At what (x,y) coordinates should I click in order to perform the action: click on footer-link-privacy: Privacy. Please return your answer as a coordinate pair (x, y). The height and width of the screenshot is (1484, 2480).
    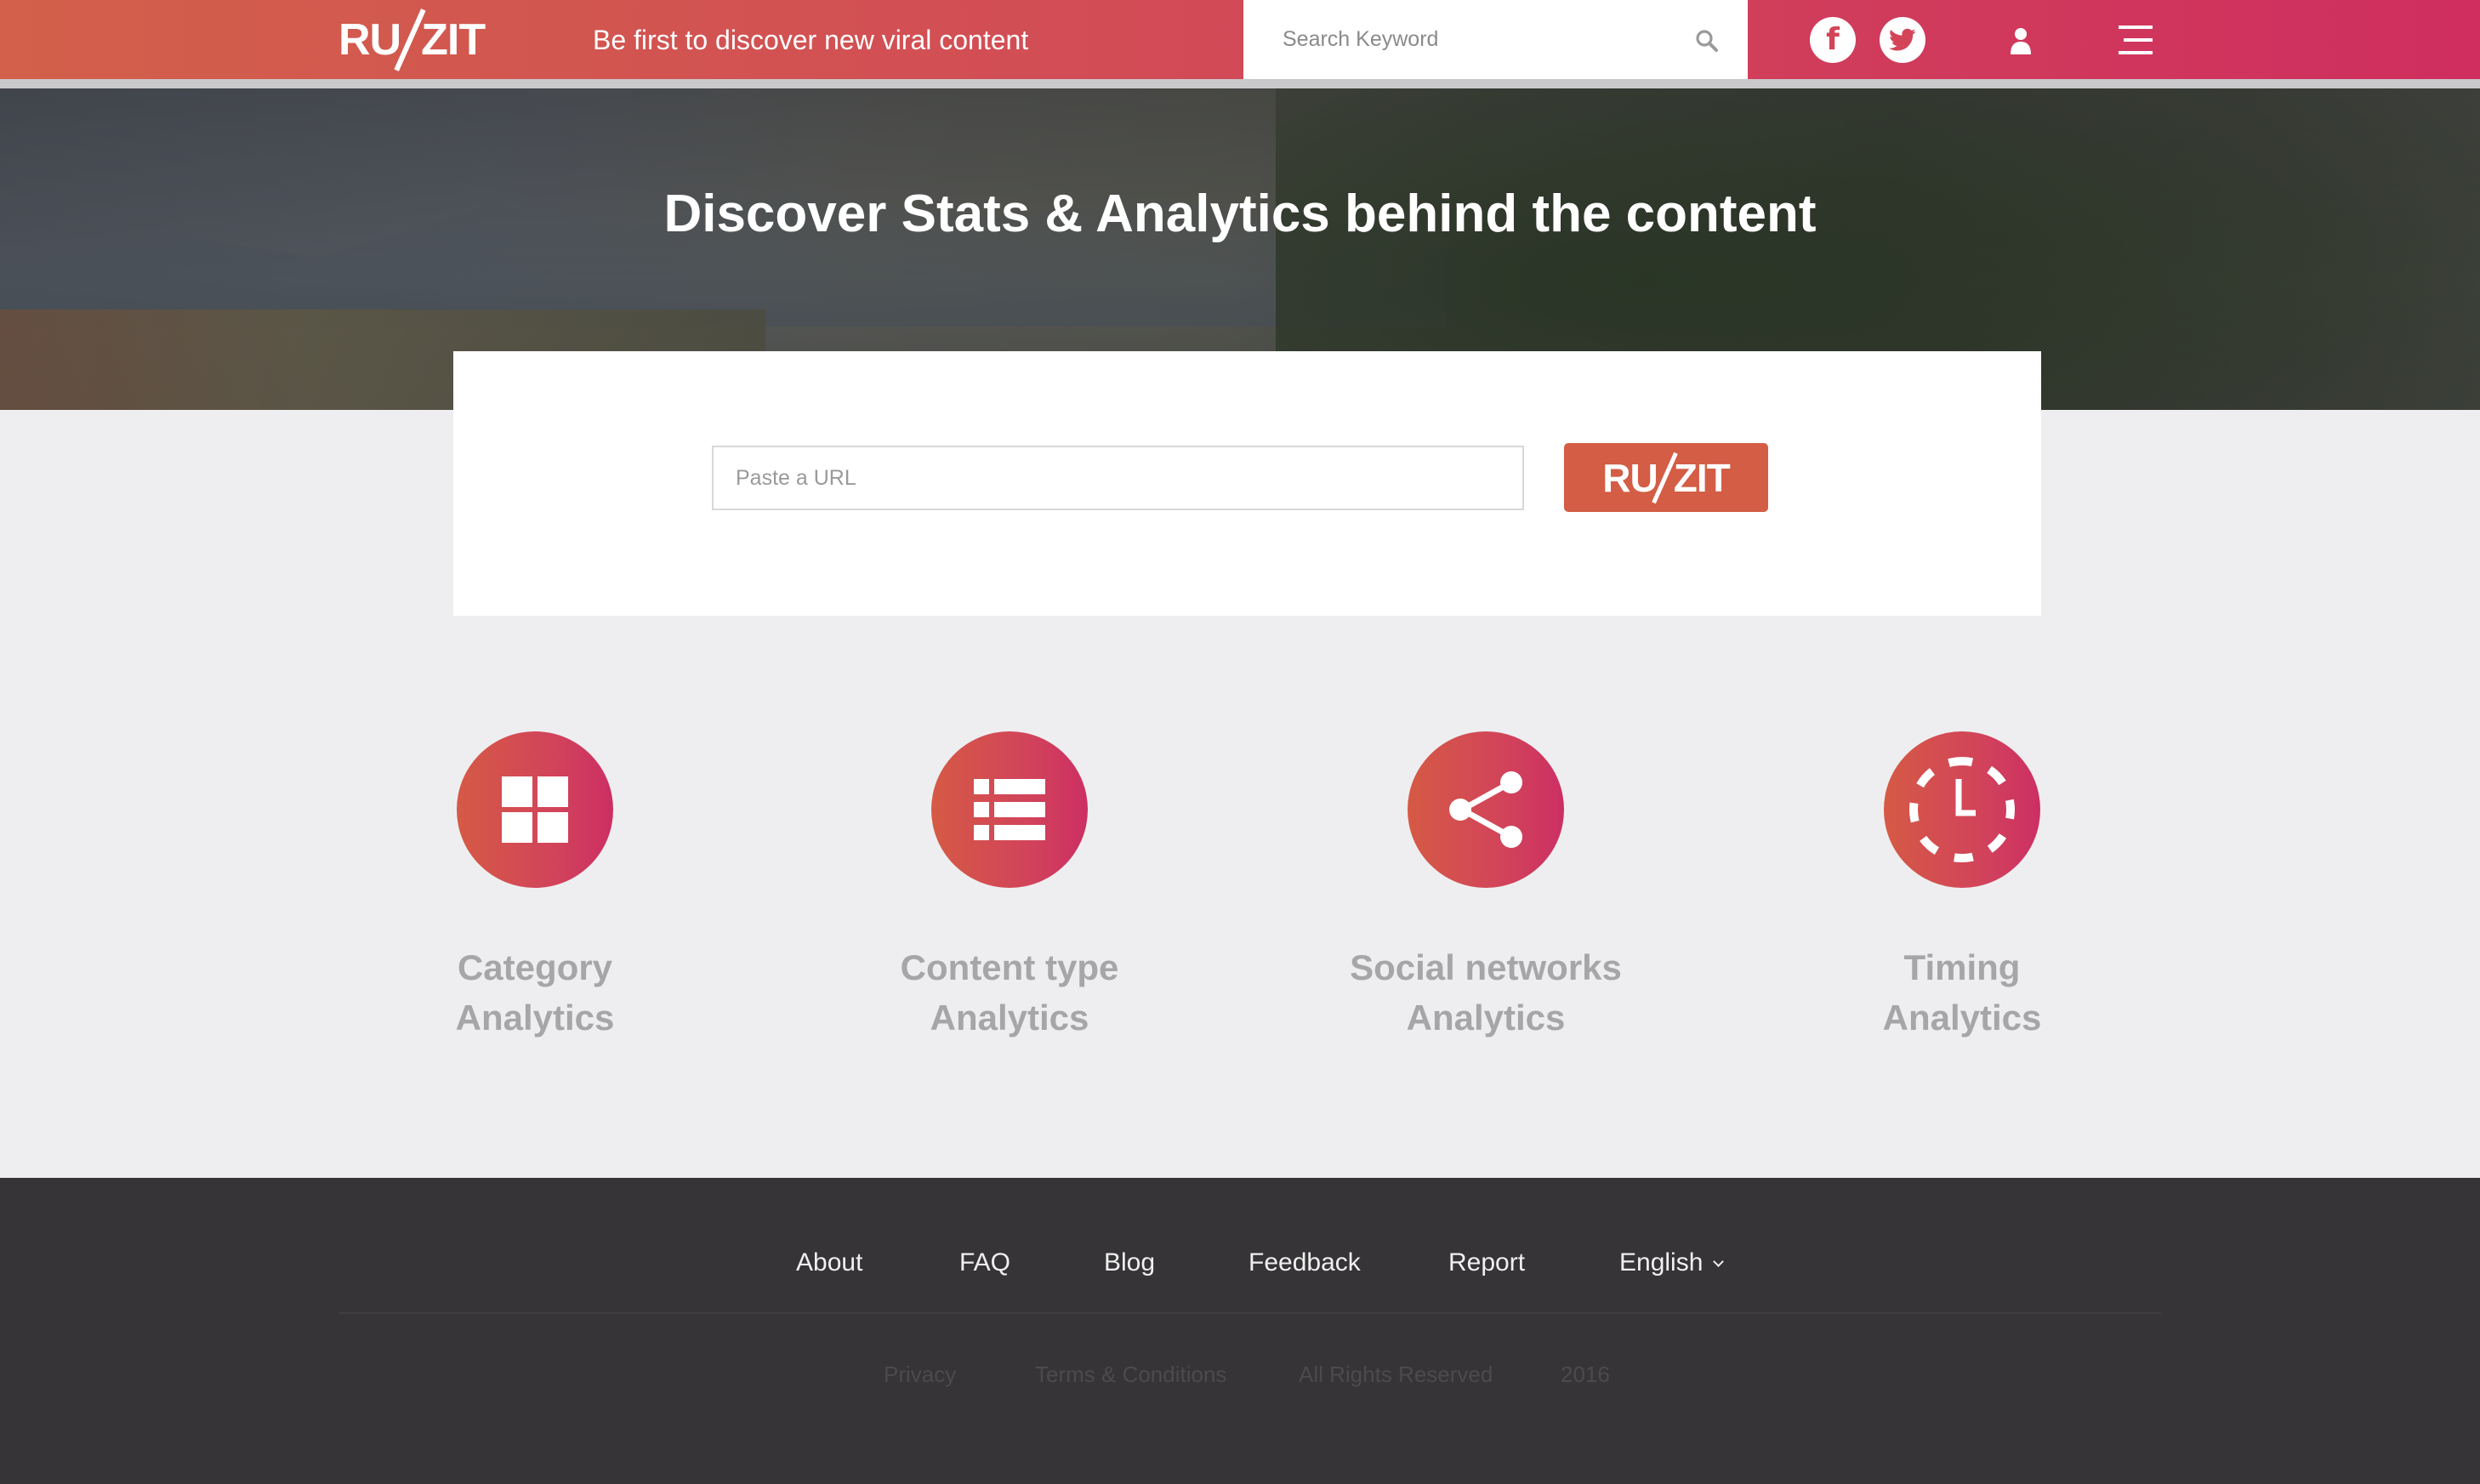
    Looking at the image, I should click on (920, 1374).